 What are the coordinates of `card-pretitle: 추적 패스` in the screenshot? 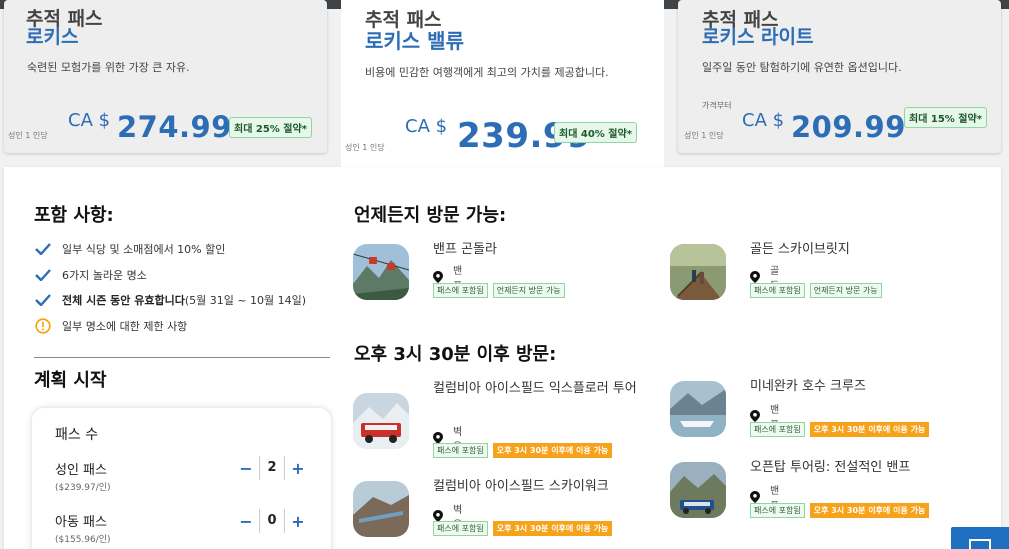 It's located at (403, 20).